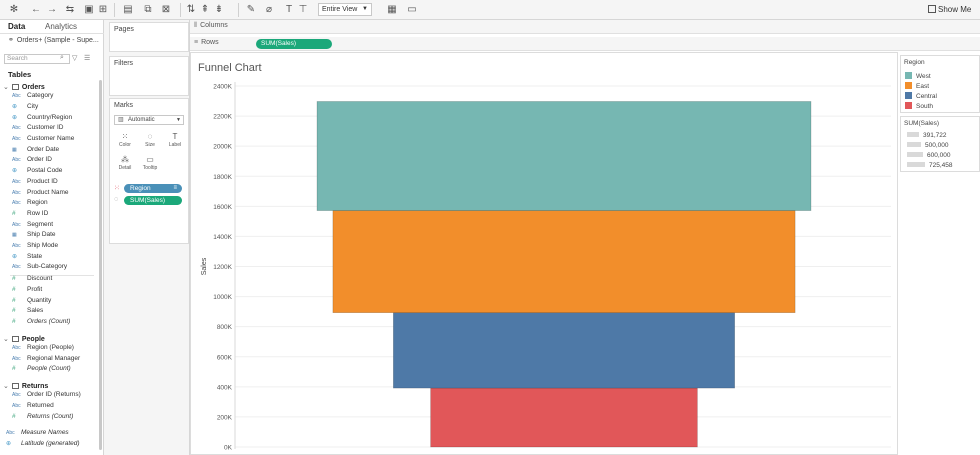  What do you see at coordinates (150, 142) in the screenshot?
I see `size-button: ◌ Size` at bounding box center [150, 142].